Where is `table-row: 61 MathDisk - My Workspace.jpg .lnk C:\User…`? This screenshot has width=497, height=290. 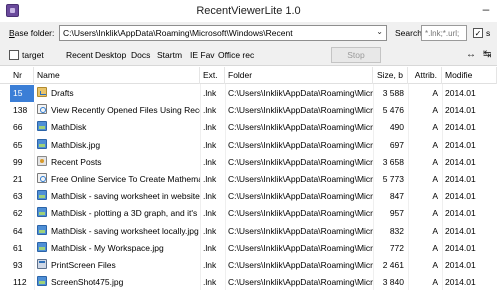
table-row: 61 MathDisk - My Workspace.jpg .lnk C:\User… is located at coordinates (248, 248).